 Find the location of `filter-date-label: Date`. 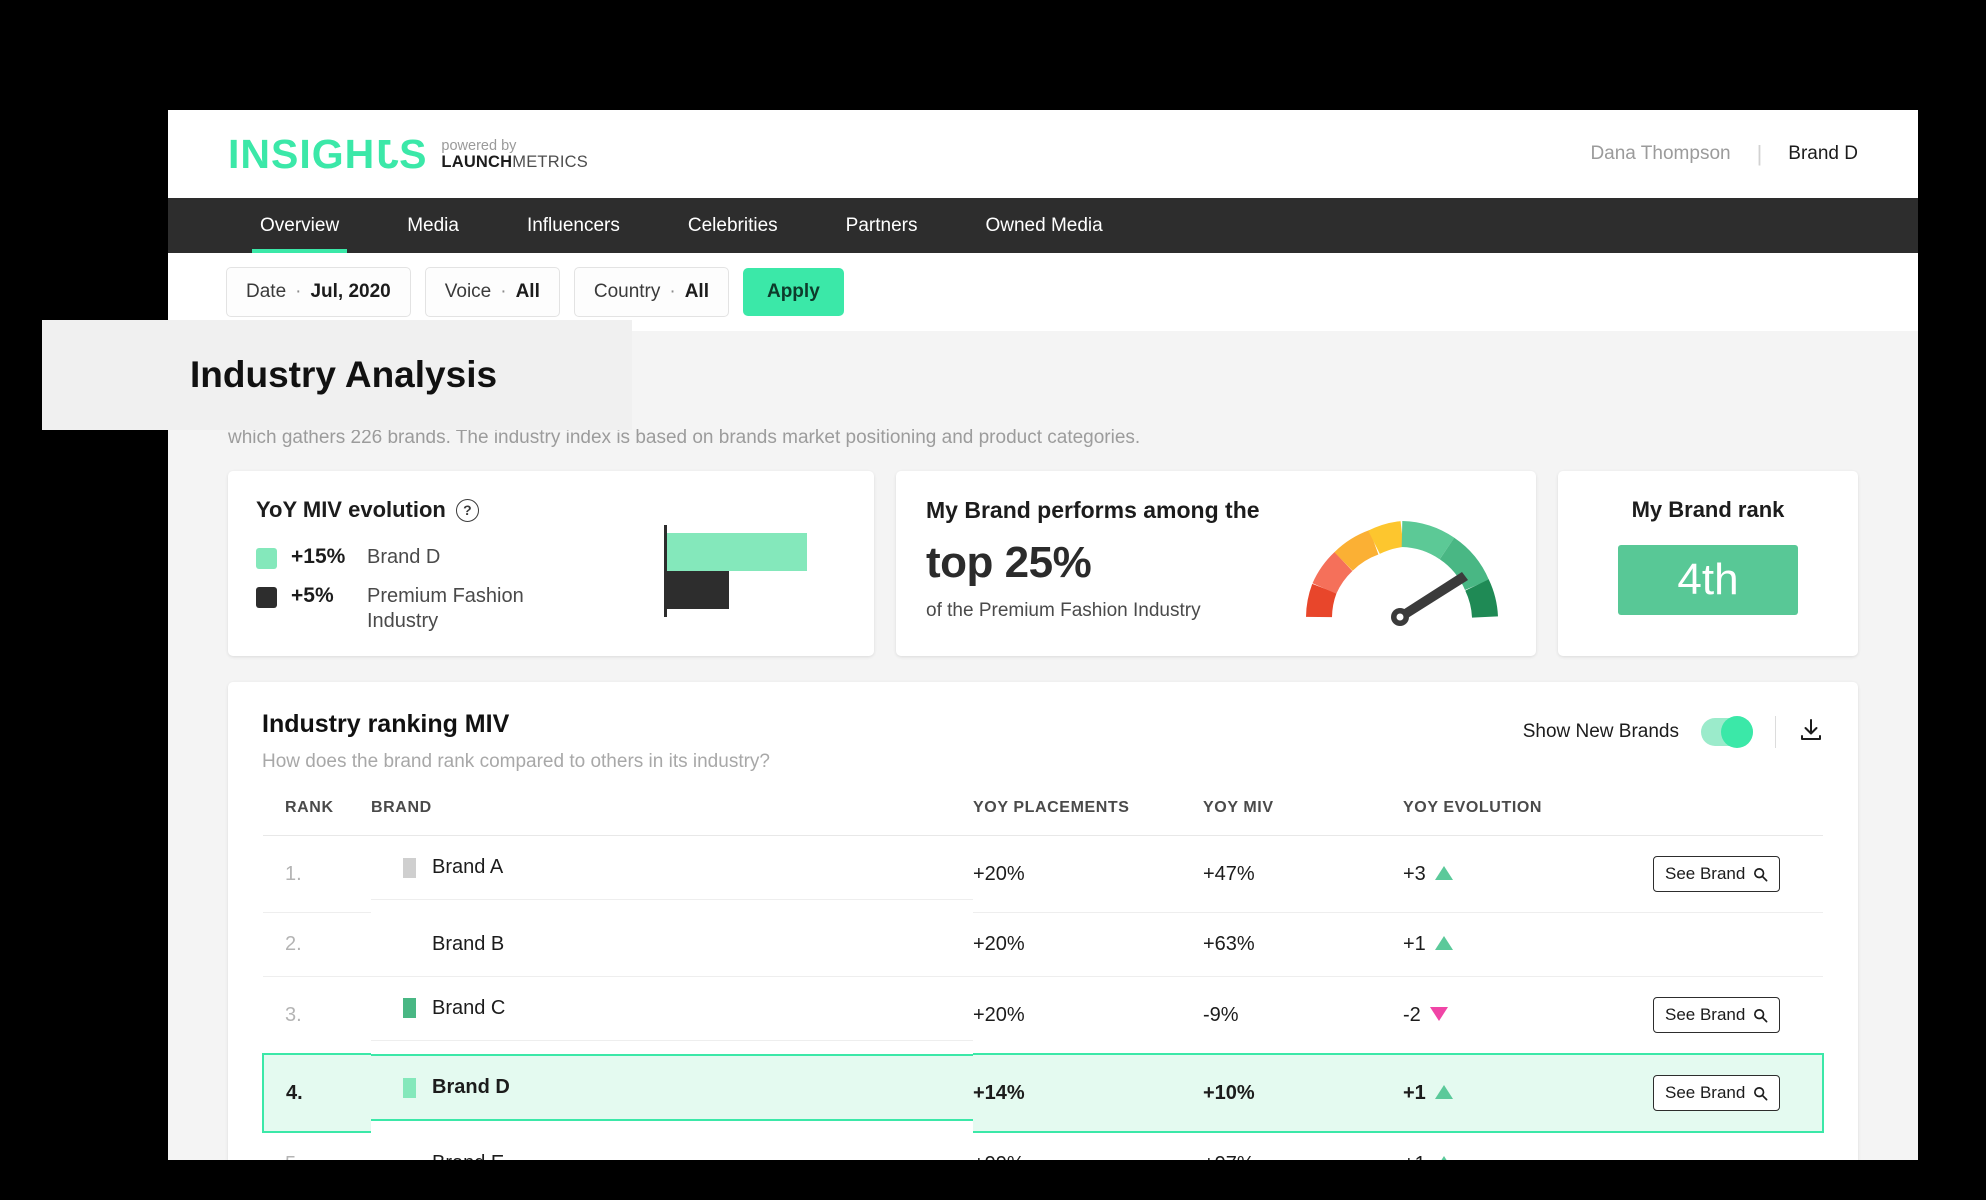

filter-date-label: Date is located at coordinates (266, 291).